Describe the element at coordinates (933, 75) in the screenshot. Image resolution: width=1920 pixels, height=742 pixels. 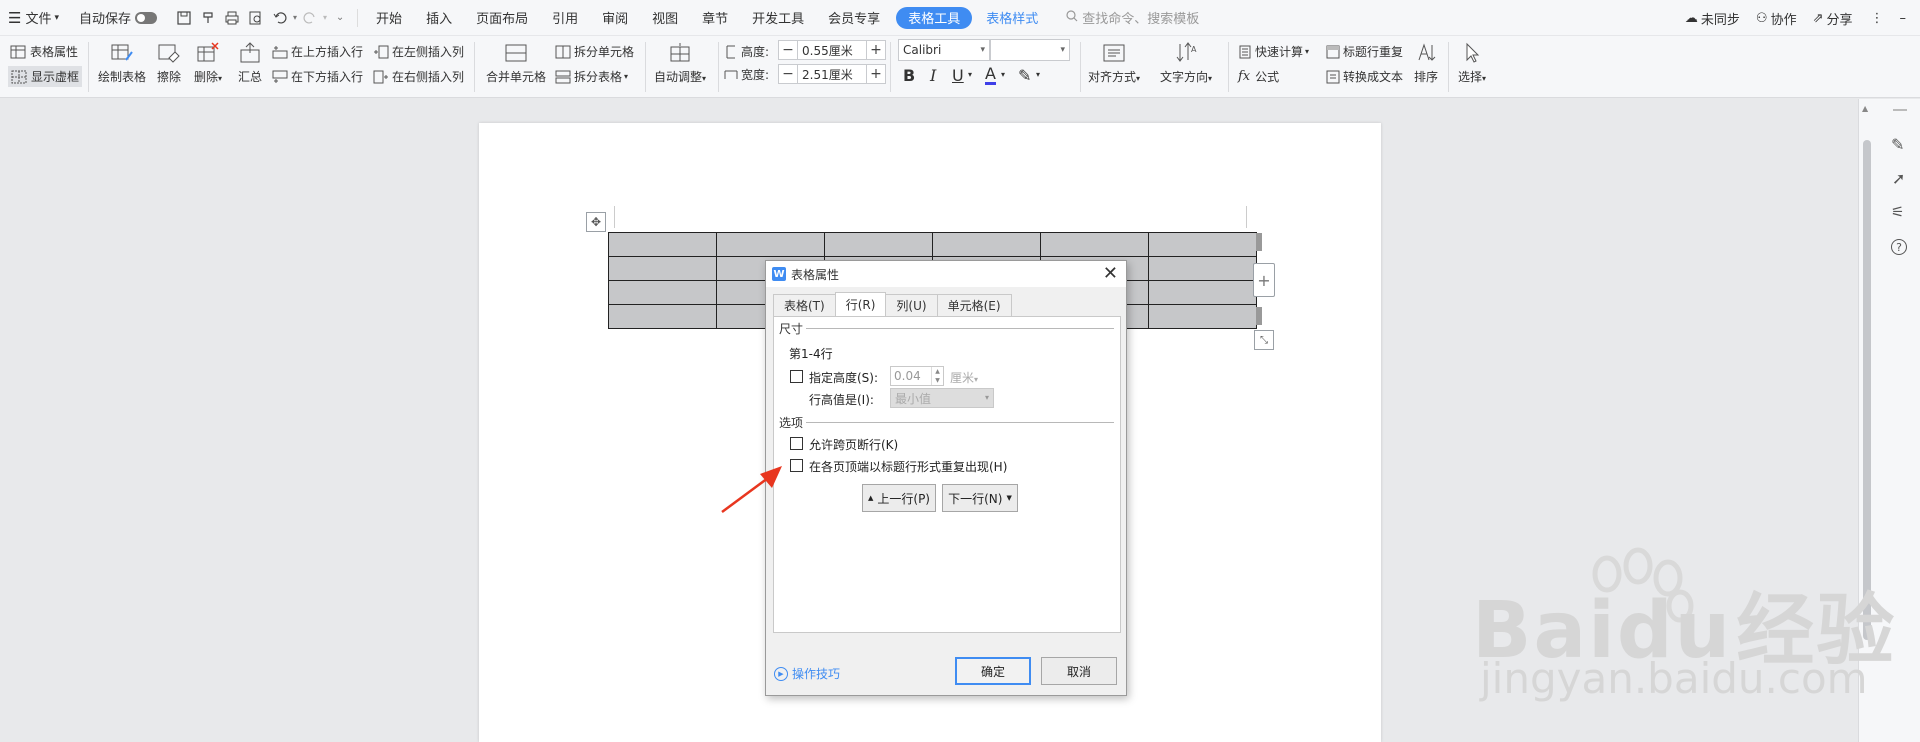
I see `italic-button: I` at that location.